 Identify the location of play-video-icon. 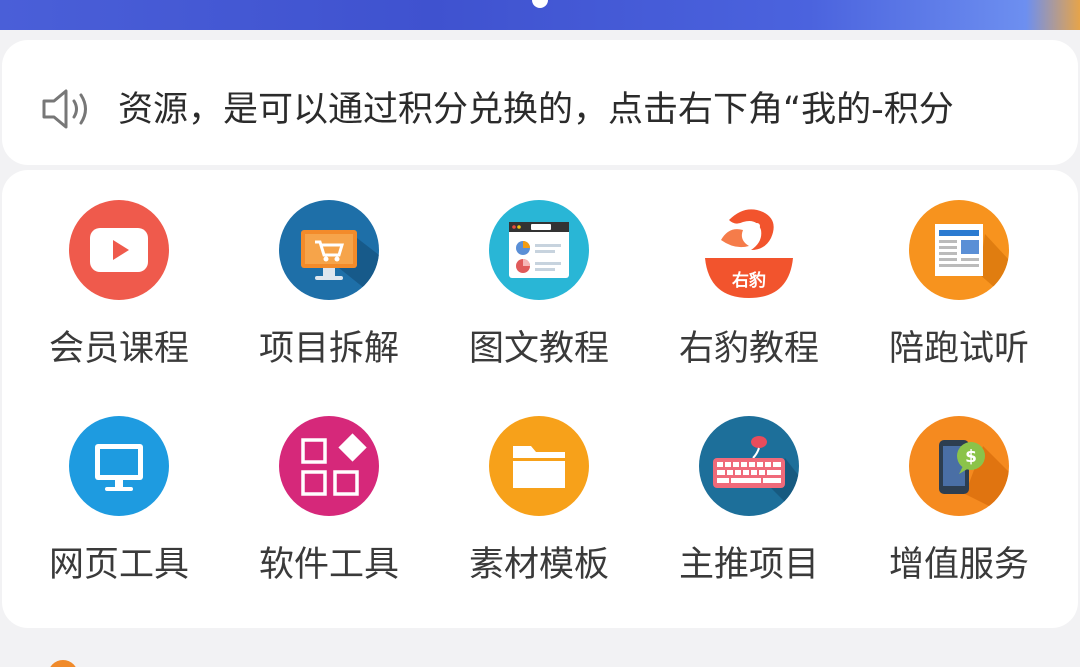
(119, 250).